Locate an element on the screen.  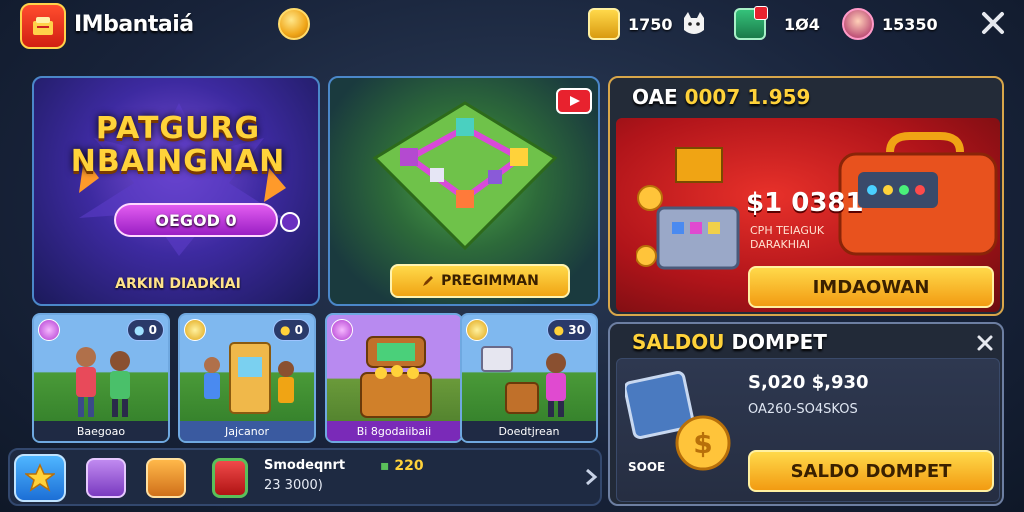
shop-stall-icon is located at coordinates (249, 378).